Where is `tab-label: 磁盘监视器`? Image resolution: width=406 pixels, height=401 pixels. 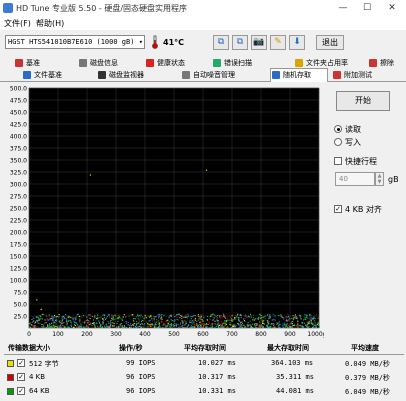 tab-label: 磁盘监视器 is located at coordinates (126, 75).